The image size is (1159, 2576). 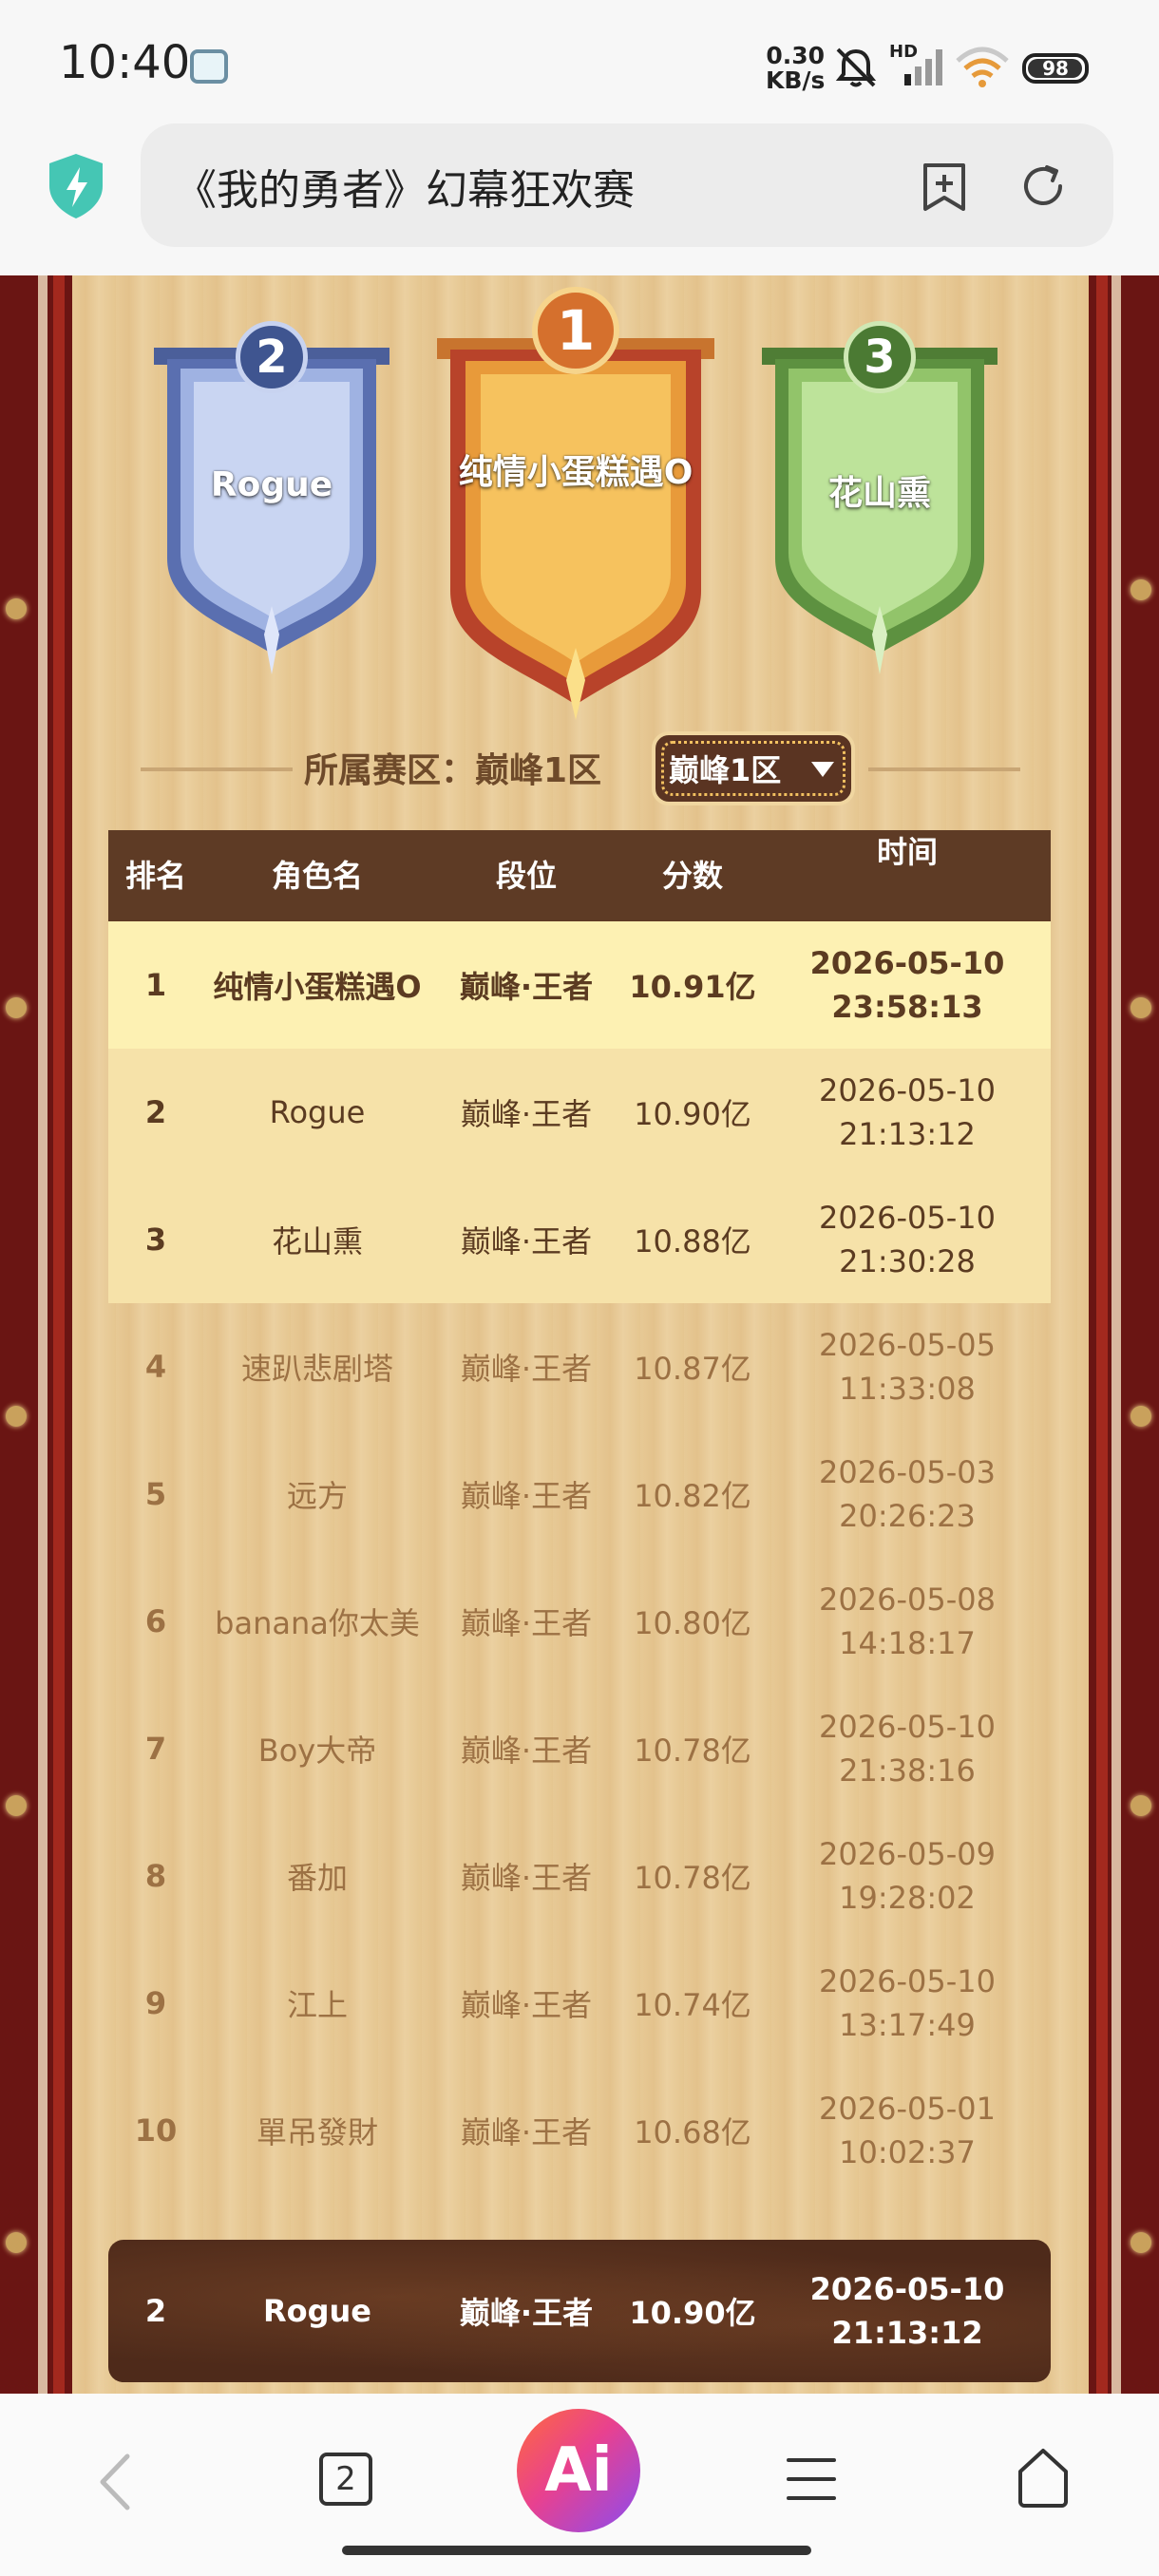 I want to click on row-date: 2026-05-08, so click(x=907, y=1600).